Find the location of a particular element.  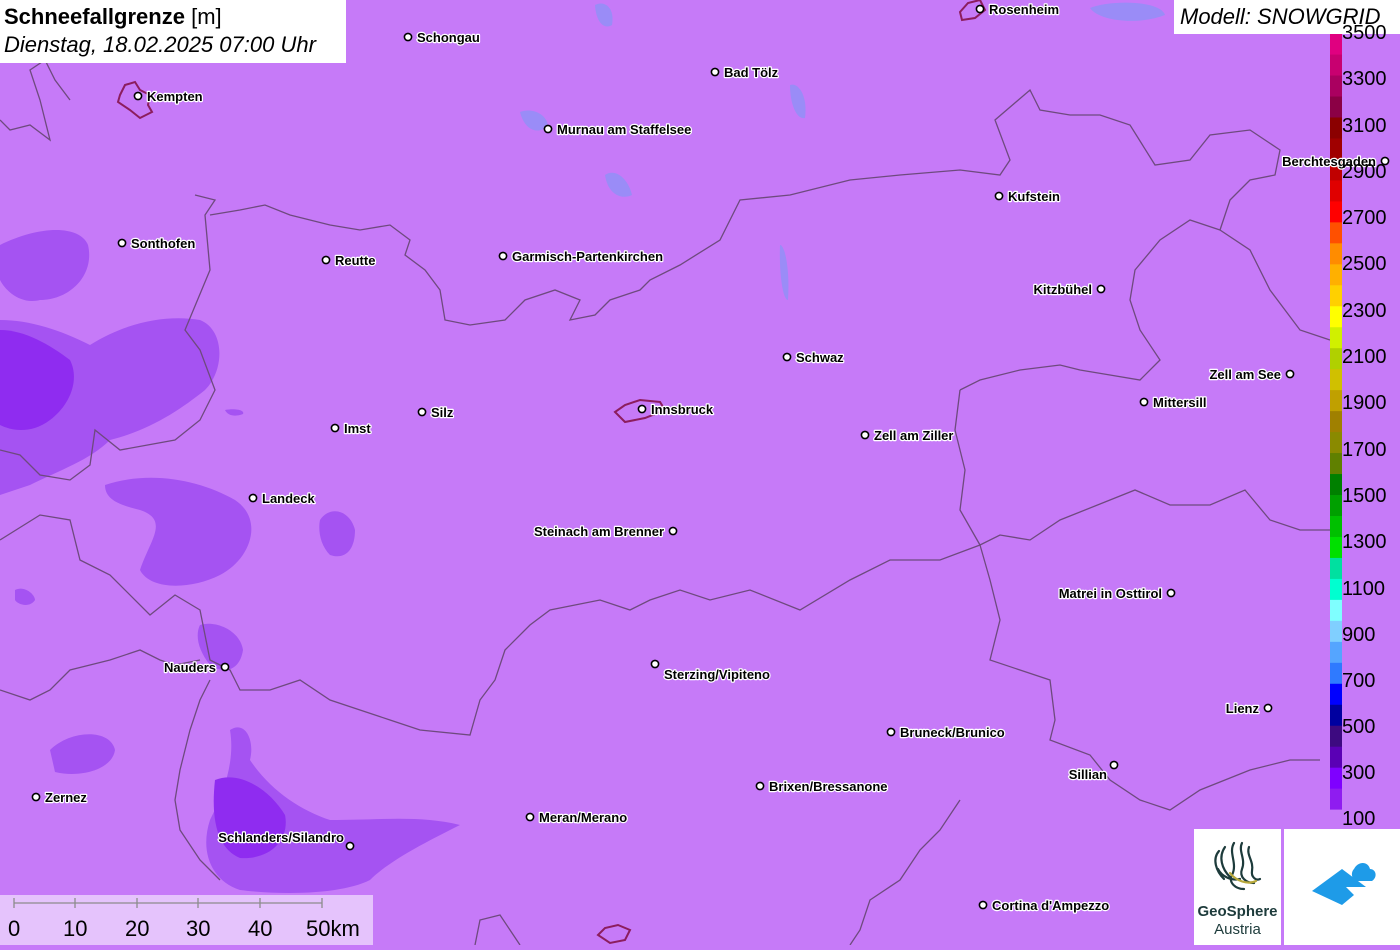

city-label: Bruneck/Brunico is located at coordinates (952, 732).